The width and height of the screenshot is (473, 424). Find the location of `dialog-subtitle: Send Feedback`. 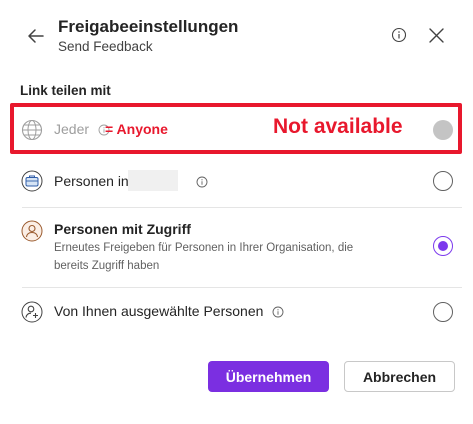

dialog-subtitle: Send Feedback is located at coordinates (105, 46).